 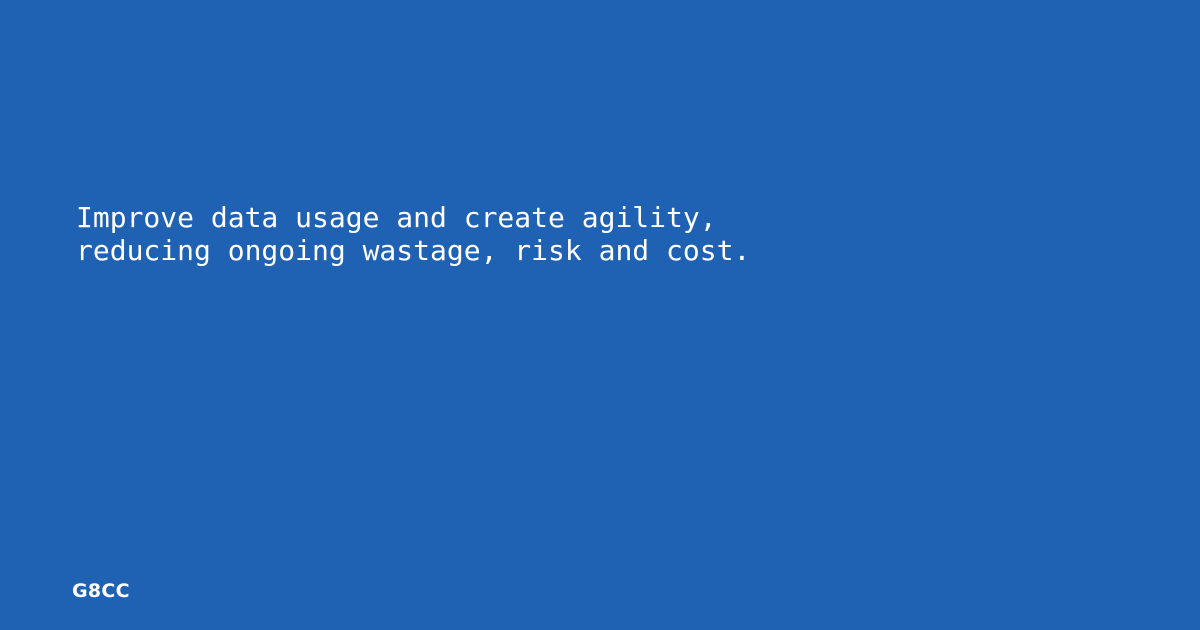 I want to click on brand-label: G8CC, so click(x=101, y=591).